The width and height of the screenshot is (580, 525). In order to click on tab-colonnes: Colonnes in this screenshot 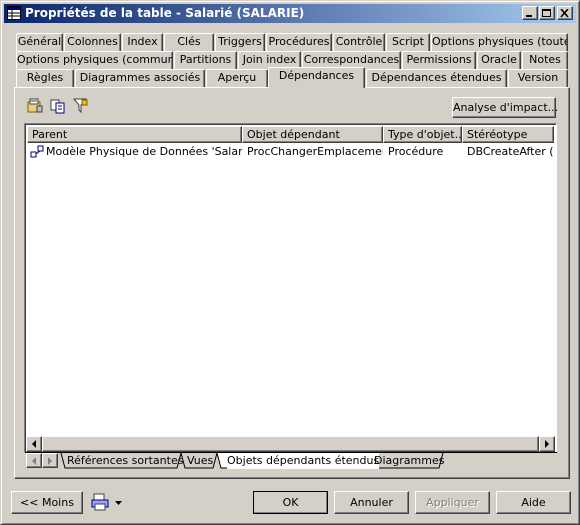, I will do `click(92, 42)`.